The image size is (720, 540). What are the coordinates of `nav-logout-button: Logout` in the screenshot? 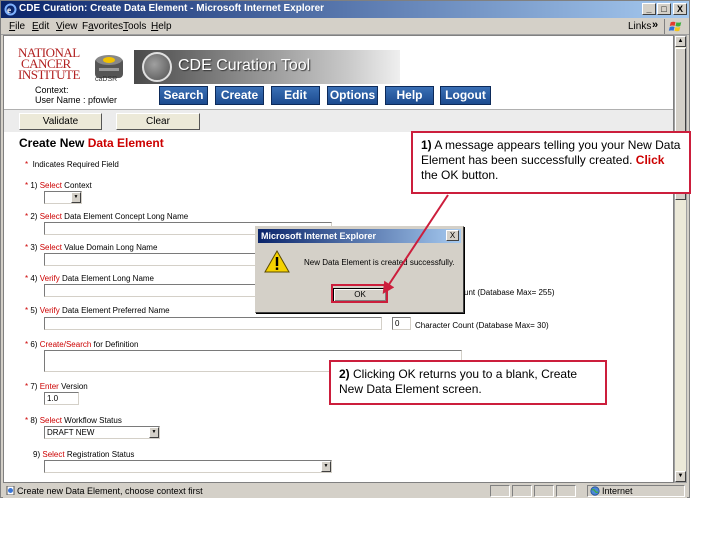 It's located at (465, 95).